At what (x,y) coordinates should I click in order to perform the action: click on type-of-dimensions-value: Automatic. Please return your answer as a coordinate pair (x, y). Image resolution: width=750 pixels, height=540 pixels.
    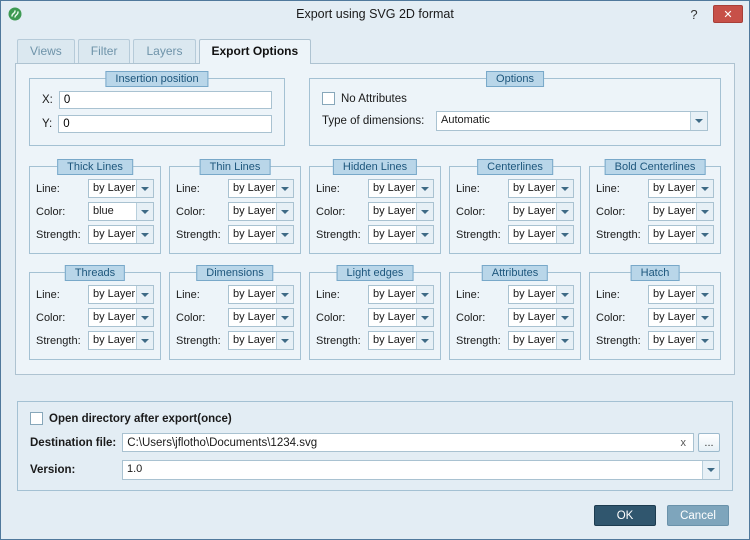
    Looking at the image, I should click on (465, 120).